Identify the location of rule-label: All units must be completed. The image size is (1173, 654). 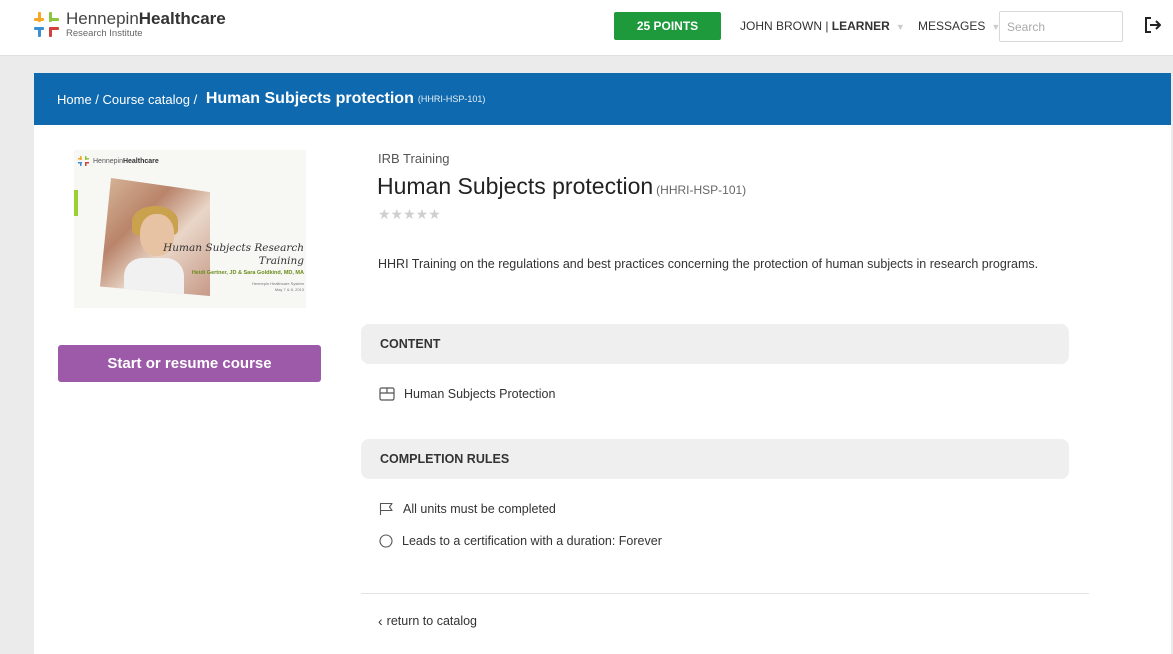
(479, 509).